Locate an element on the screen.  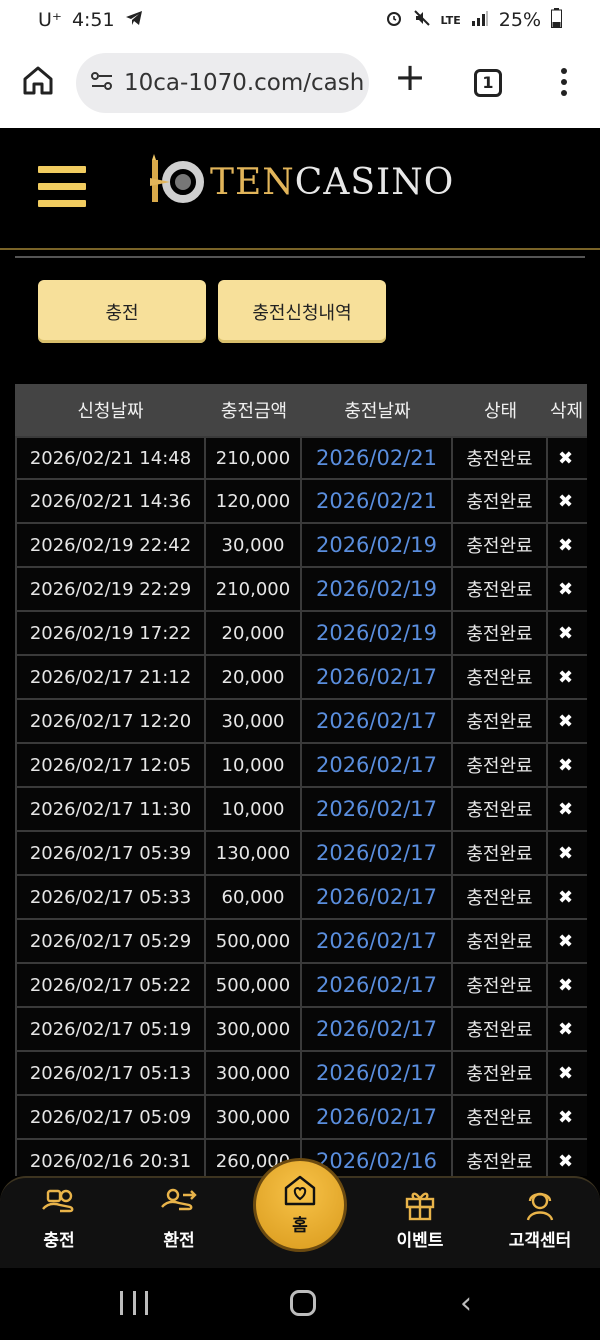
alarm-icon is located at coordinates (394, 20).